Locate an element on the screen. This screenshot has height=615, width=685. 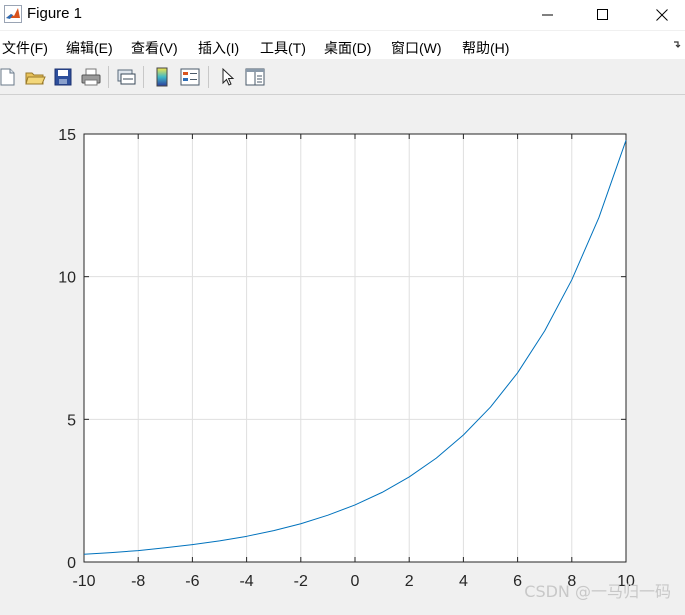
pointer-arrow-icon is located at coordinates (227, 77).